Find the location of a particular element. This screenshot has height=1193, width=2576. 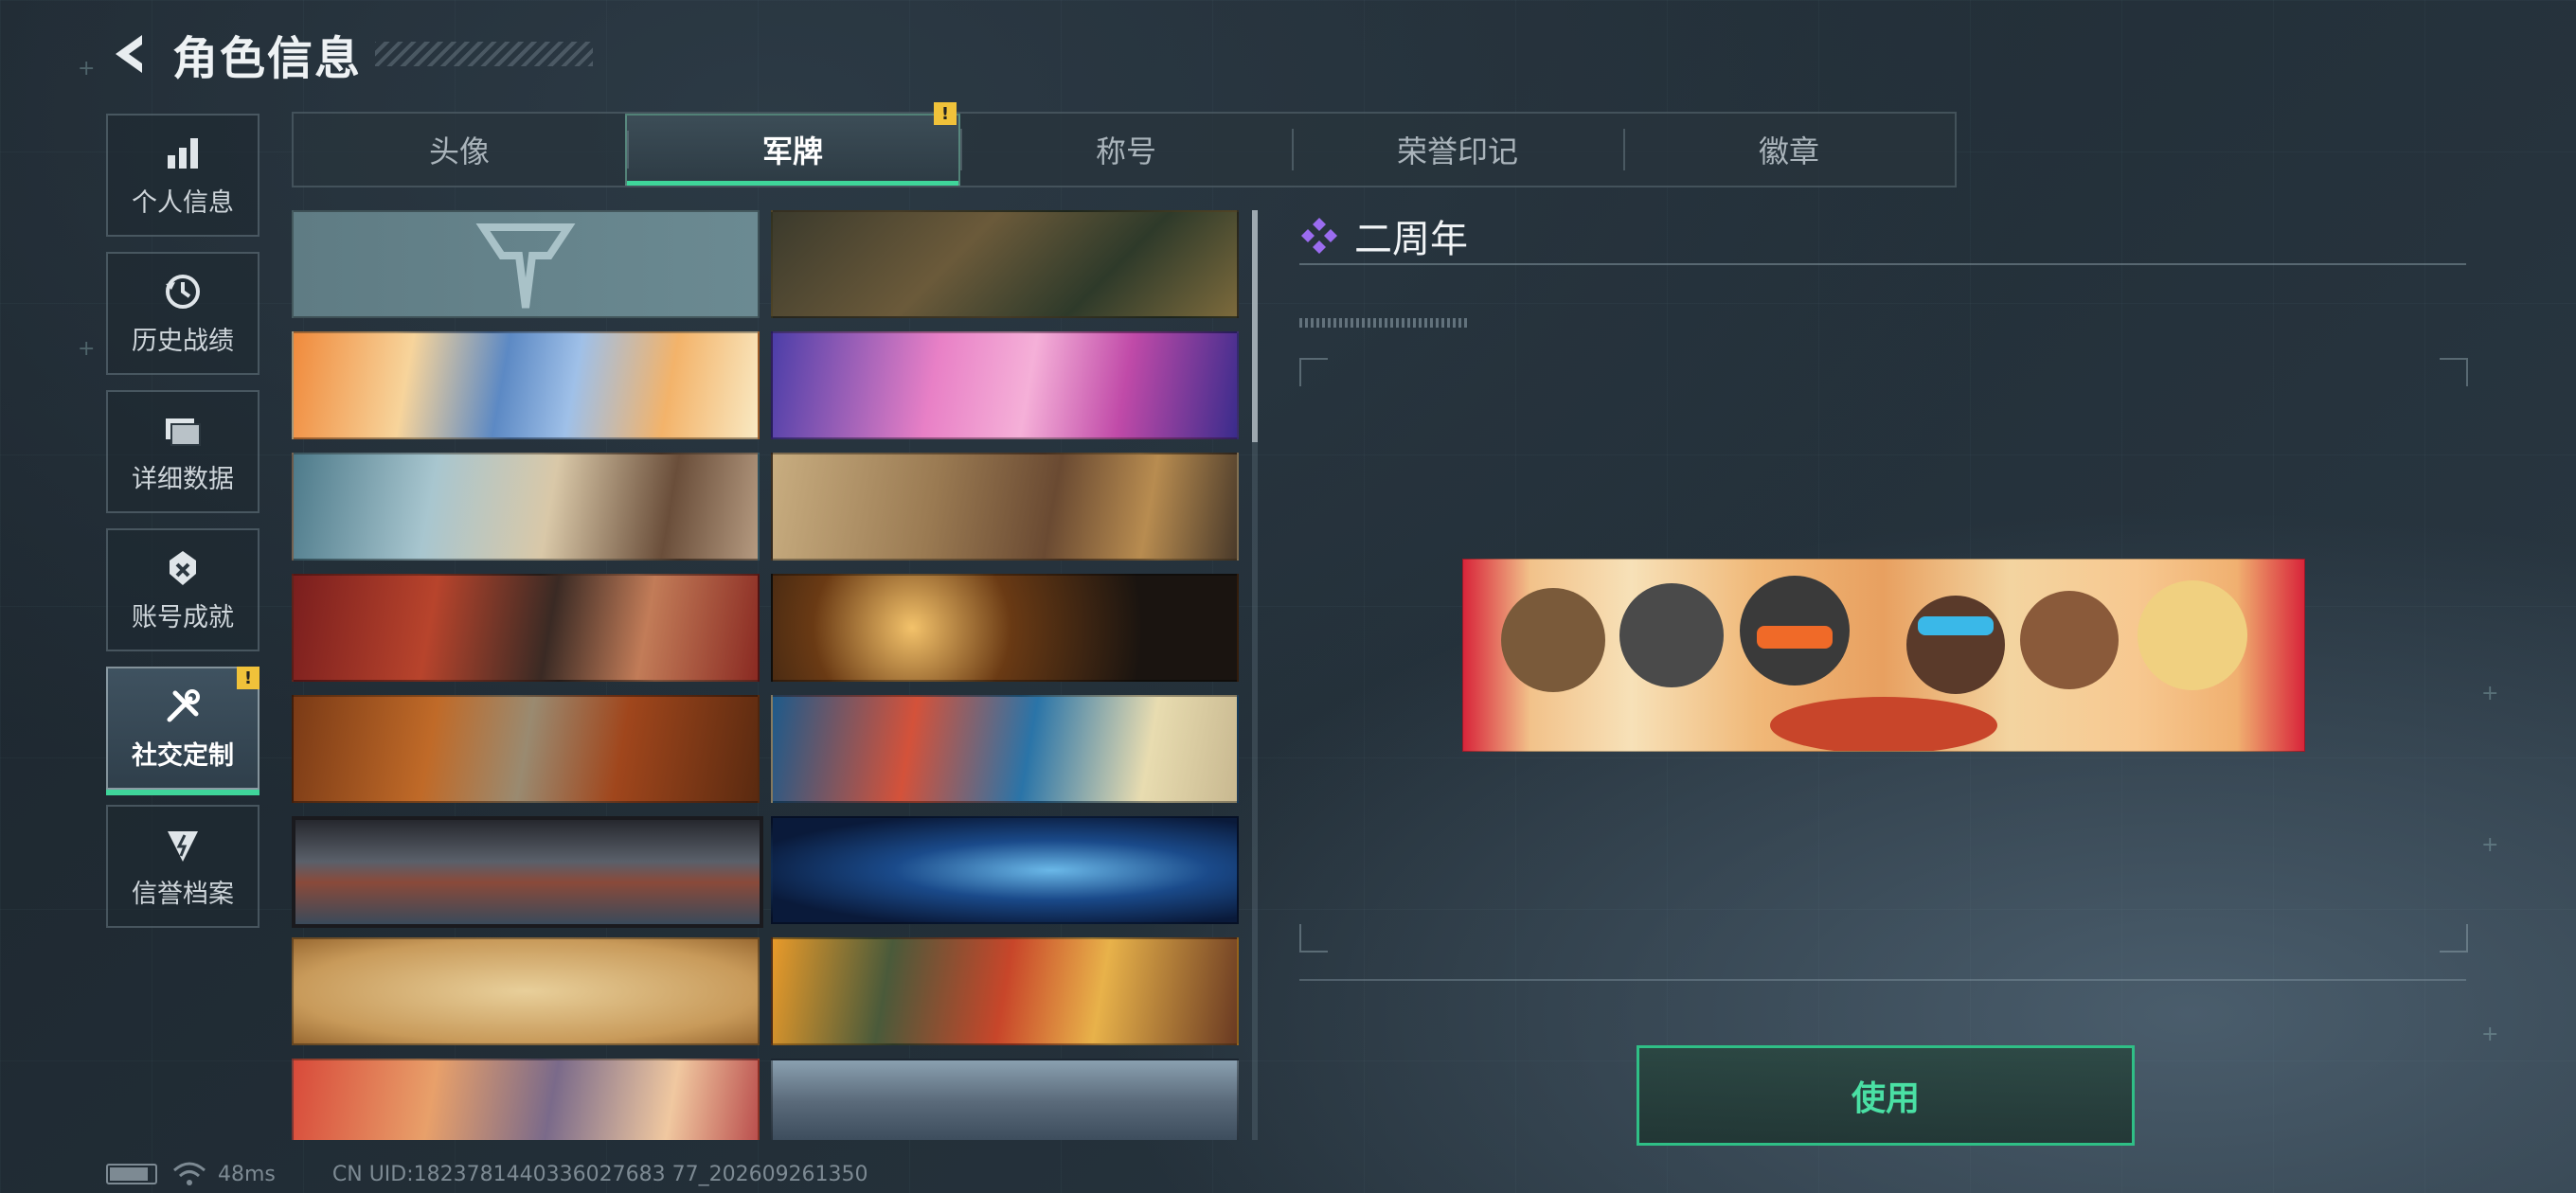

sidebar-item-achievements: 账号成就 is located at coordinates (182, 589).